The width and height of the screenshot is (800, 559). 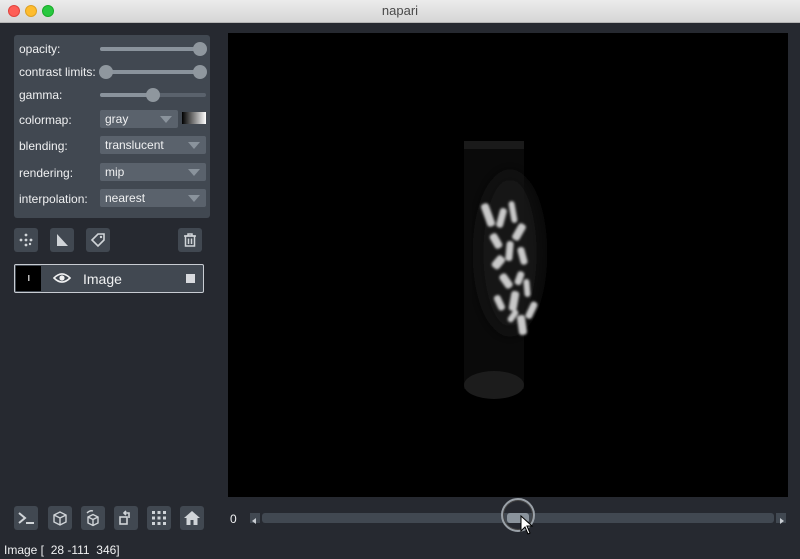 I want to click on home-icon, so click(x=192, y=518).